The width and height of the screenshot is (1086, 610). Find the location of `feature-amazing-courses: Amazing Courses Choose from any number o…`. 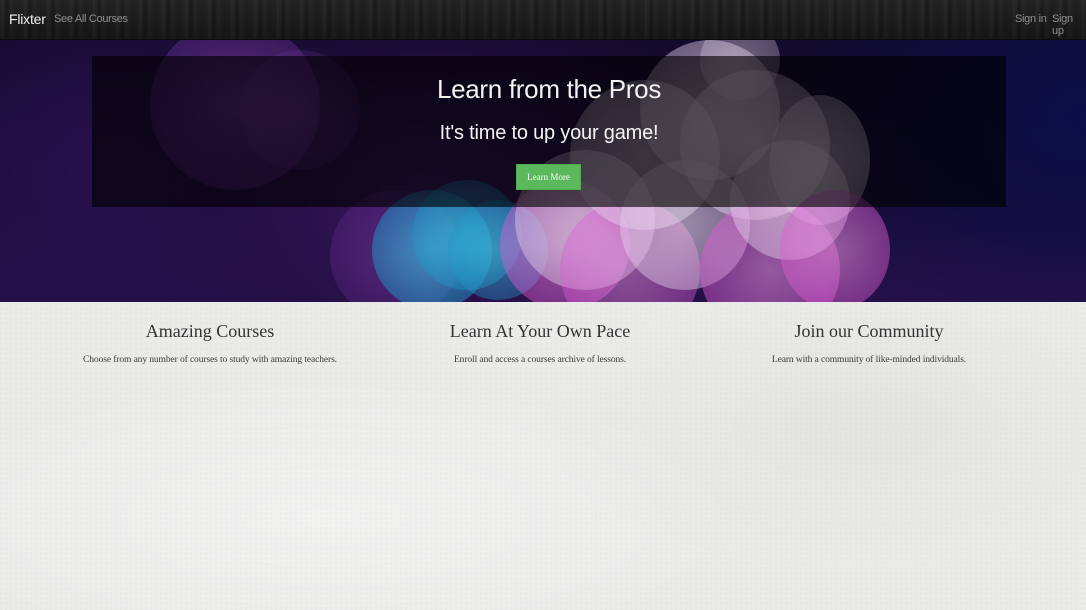

feature-amazing-courses: Amazing Courses Choose from any number o… is located at coordinates (210, 343).